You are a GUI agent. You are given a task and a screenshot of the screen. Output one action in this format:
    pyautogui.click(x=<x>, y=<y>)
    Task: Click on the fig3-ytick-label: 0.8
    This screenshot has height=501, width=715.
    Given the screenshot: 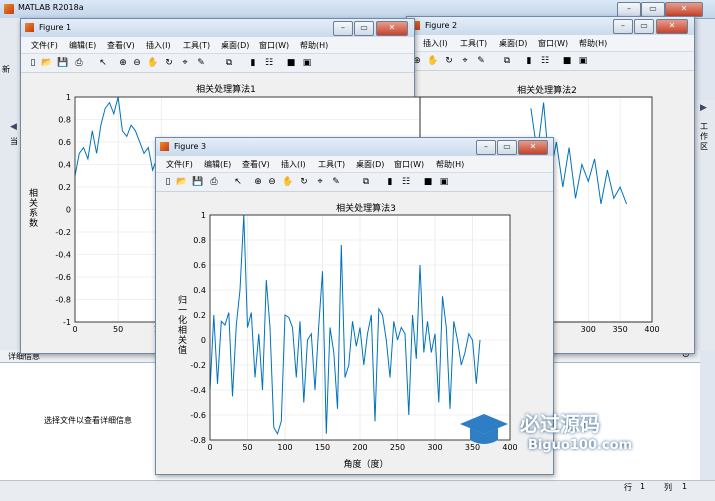 What is the action you would take?
    pyautogui.click(x=199, y=240)
    